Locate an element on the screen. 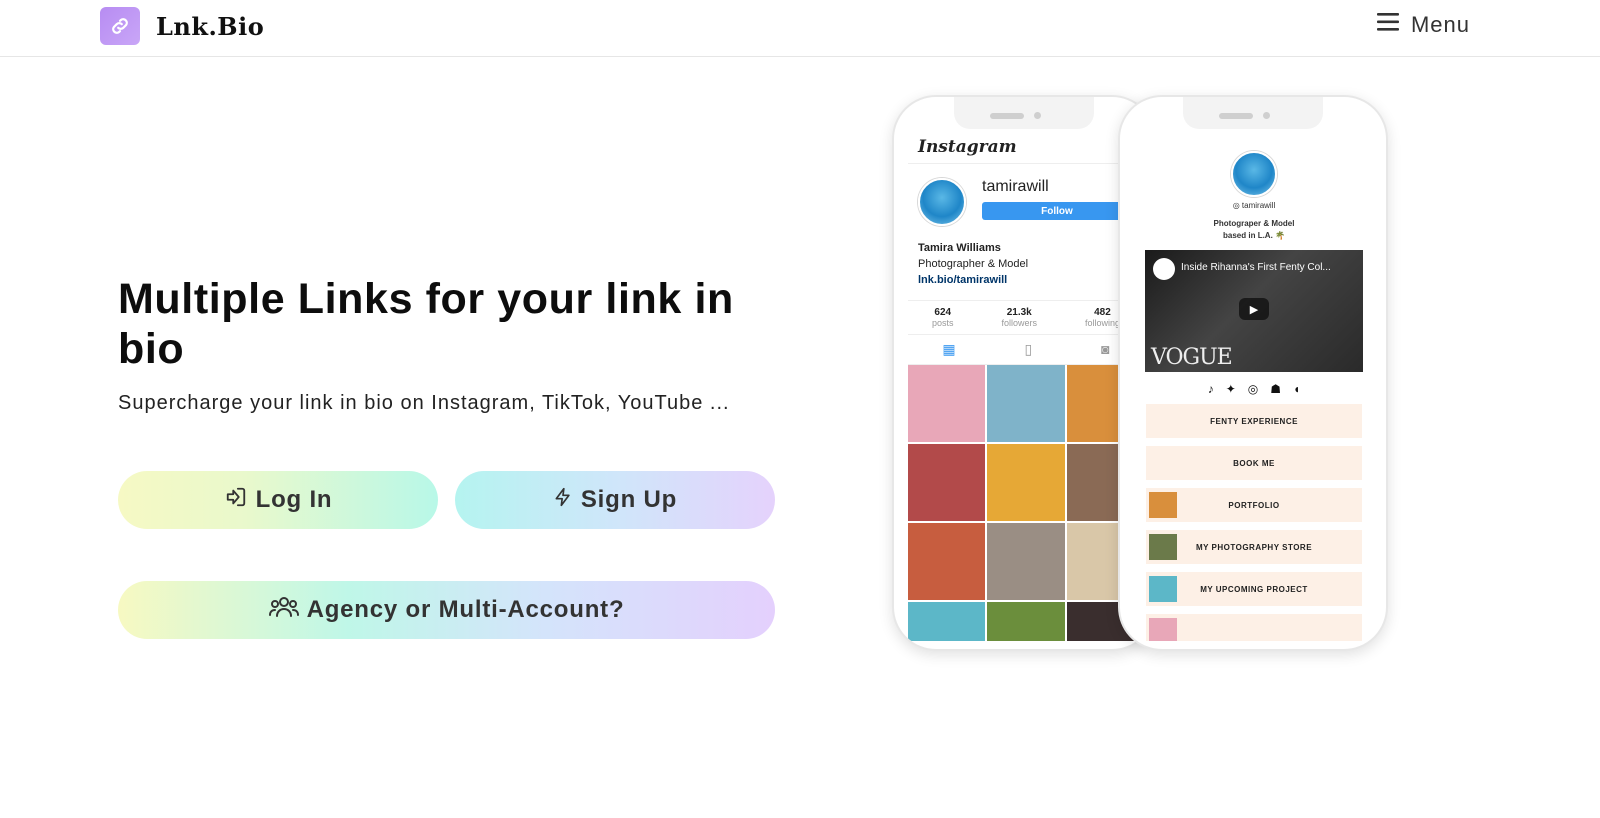 Image resolution: width=1600 pixels, height=818 pixels. link-button: BOOK ME is located at coordinates (1254, 463).